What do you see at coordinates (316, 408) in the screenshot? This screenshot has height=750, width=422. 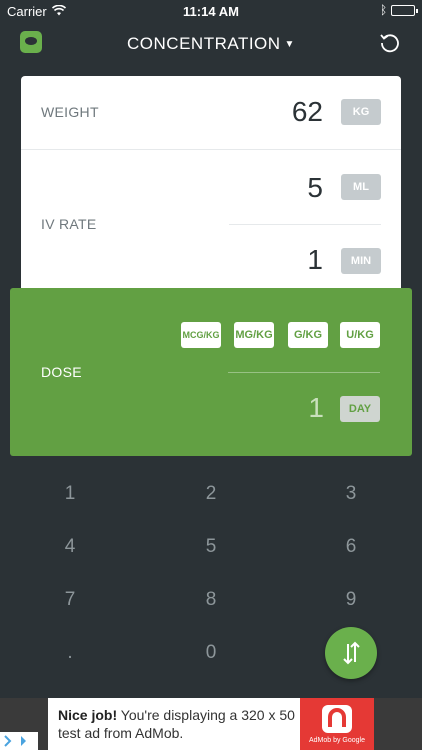 I see `dose-value: 1` at bounding box center [316, 408].